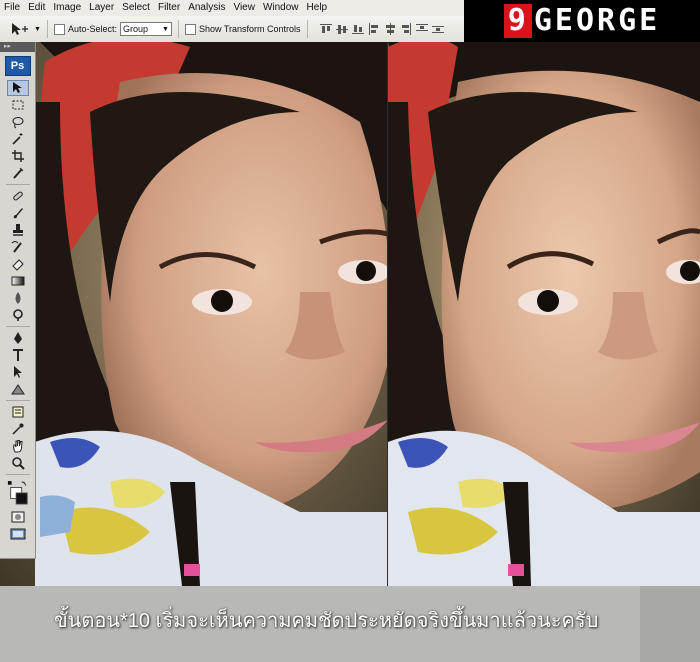 The image size is (700, 662). I want to click on lasso-tool-icon, so click(18, 122).